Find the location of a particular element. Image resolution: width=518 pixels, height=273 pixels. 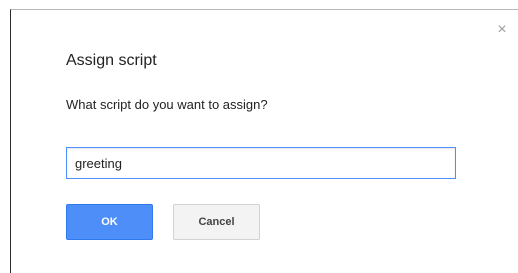

dialog-title: Assign script is located at coordinates (111, 60).